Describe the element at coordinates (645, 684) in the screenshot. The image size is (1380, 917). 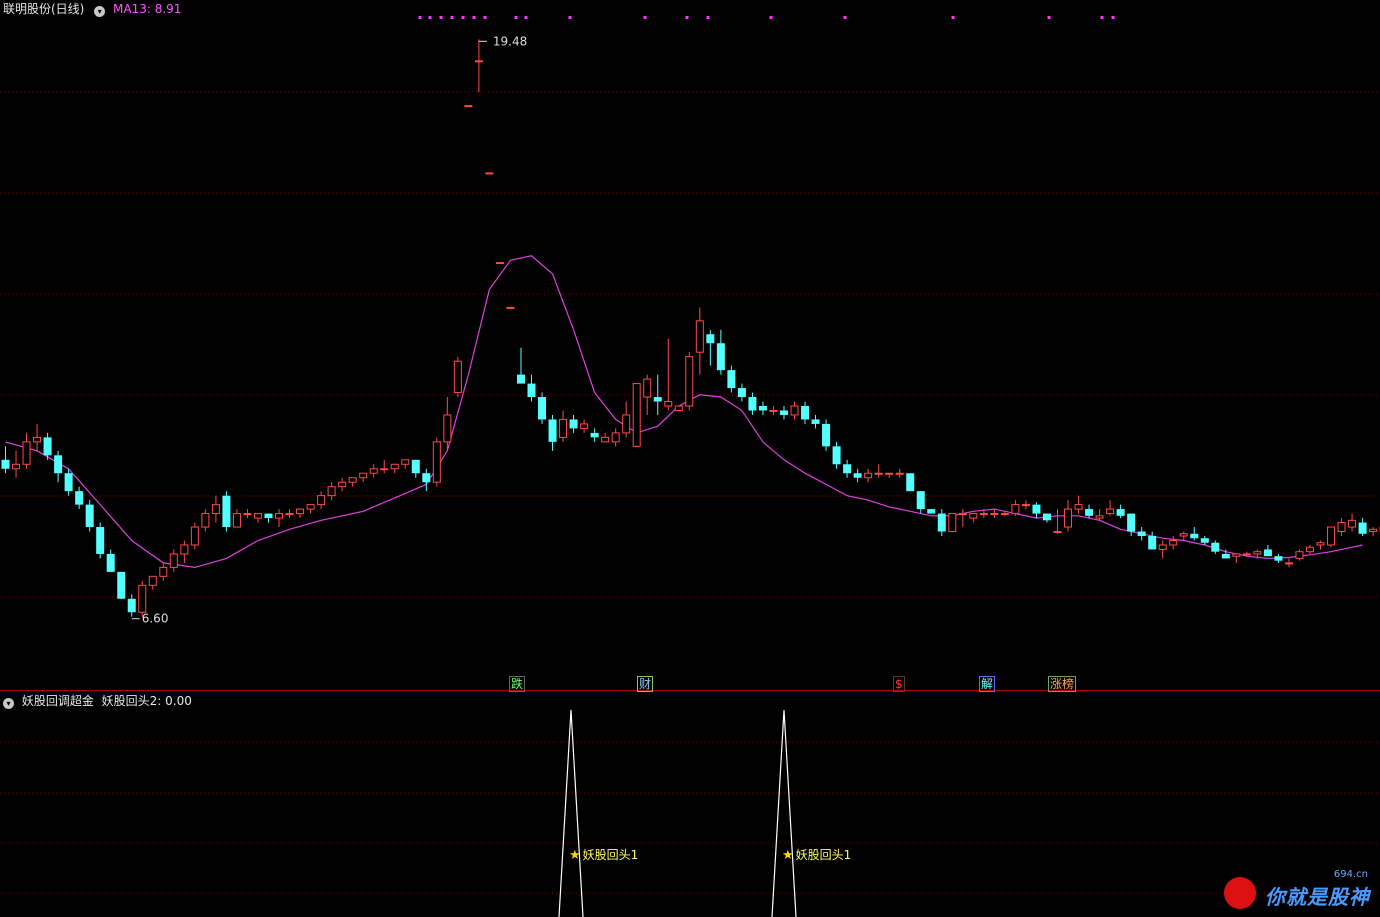
I see `event-tag: 财` at that location.